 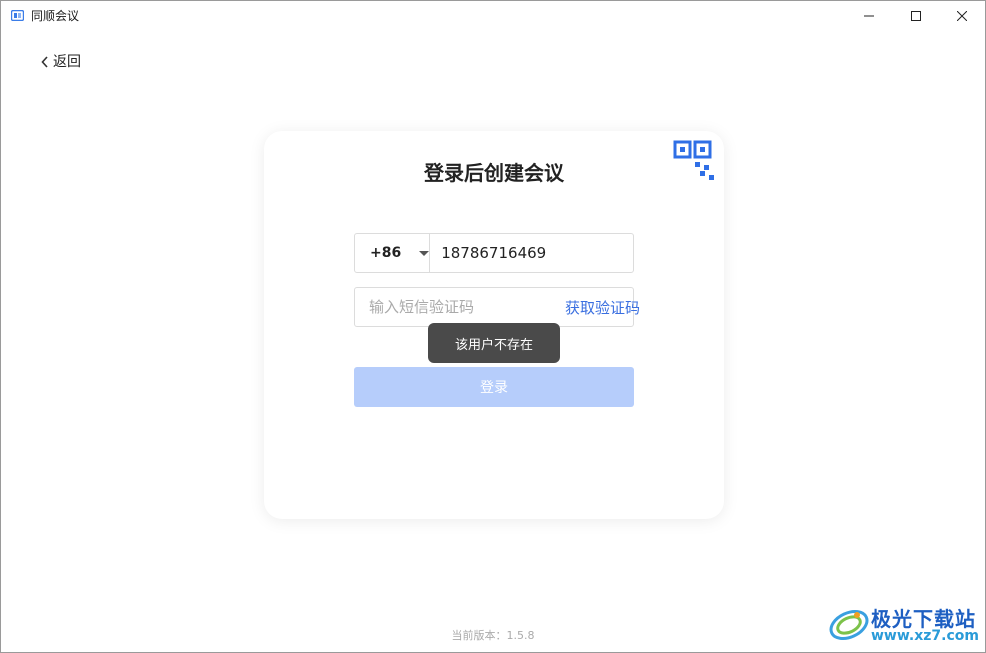 What do you see at coordinates (602, 307) in the screenshot?
I see `get-code-button: 获取验证码` at bounding box center [602, 307].